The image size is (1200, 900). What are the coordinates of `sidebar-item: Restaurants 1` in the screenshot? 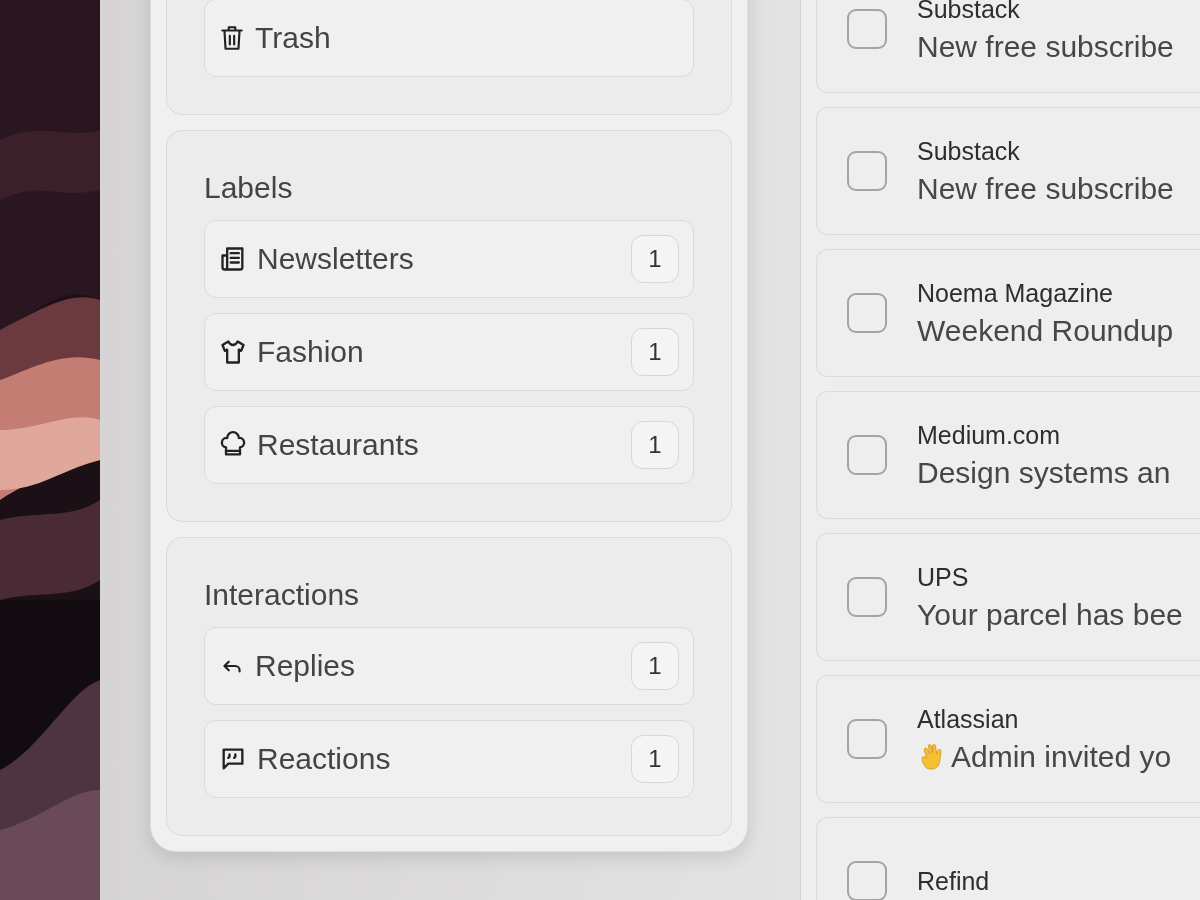 It's located at (449, 445).